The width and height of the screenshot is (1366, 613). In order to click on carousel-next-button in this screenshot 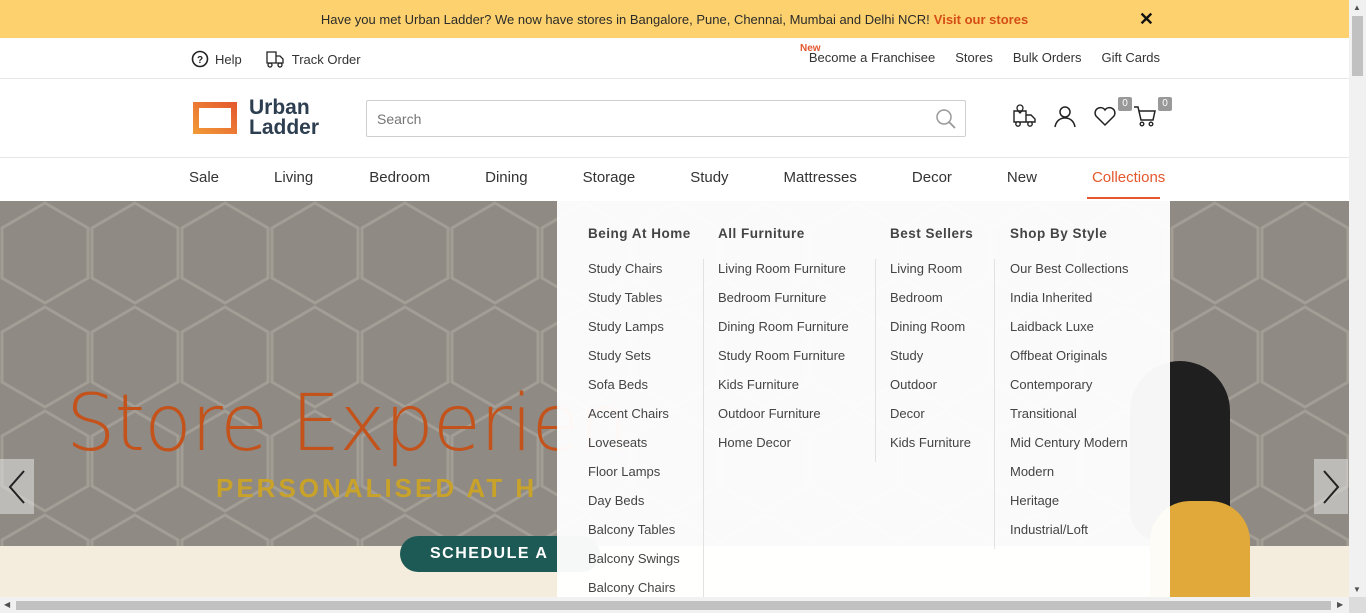, I will do `click(1331, 486)`.